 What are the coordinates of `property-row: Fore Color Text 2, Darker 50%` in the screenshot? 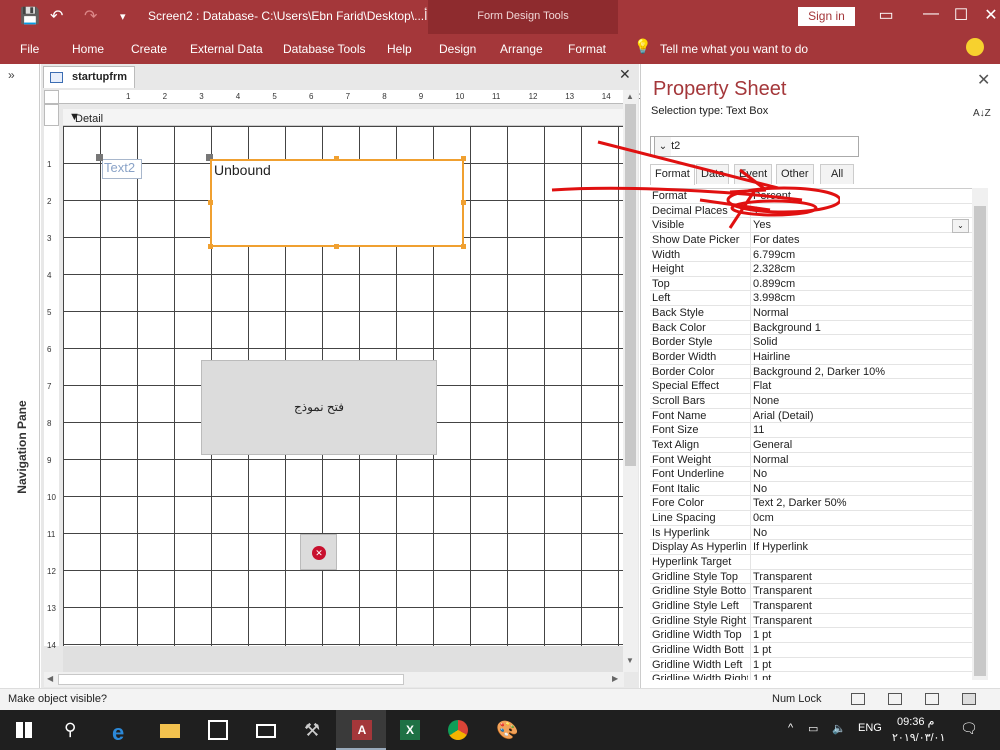 It's located at (811, 504).